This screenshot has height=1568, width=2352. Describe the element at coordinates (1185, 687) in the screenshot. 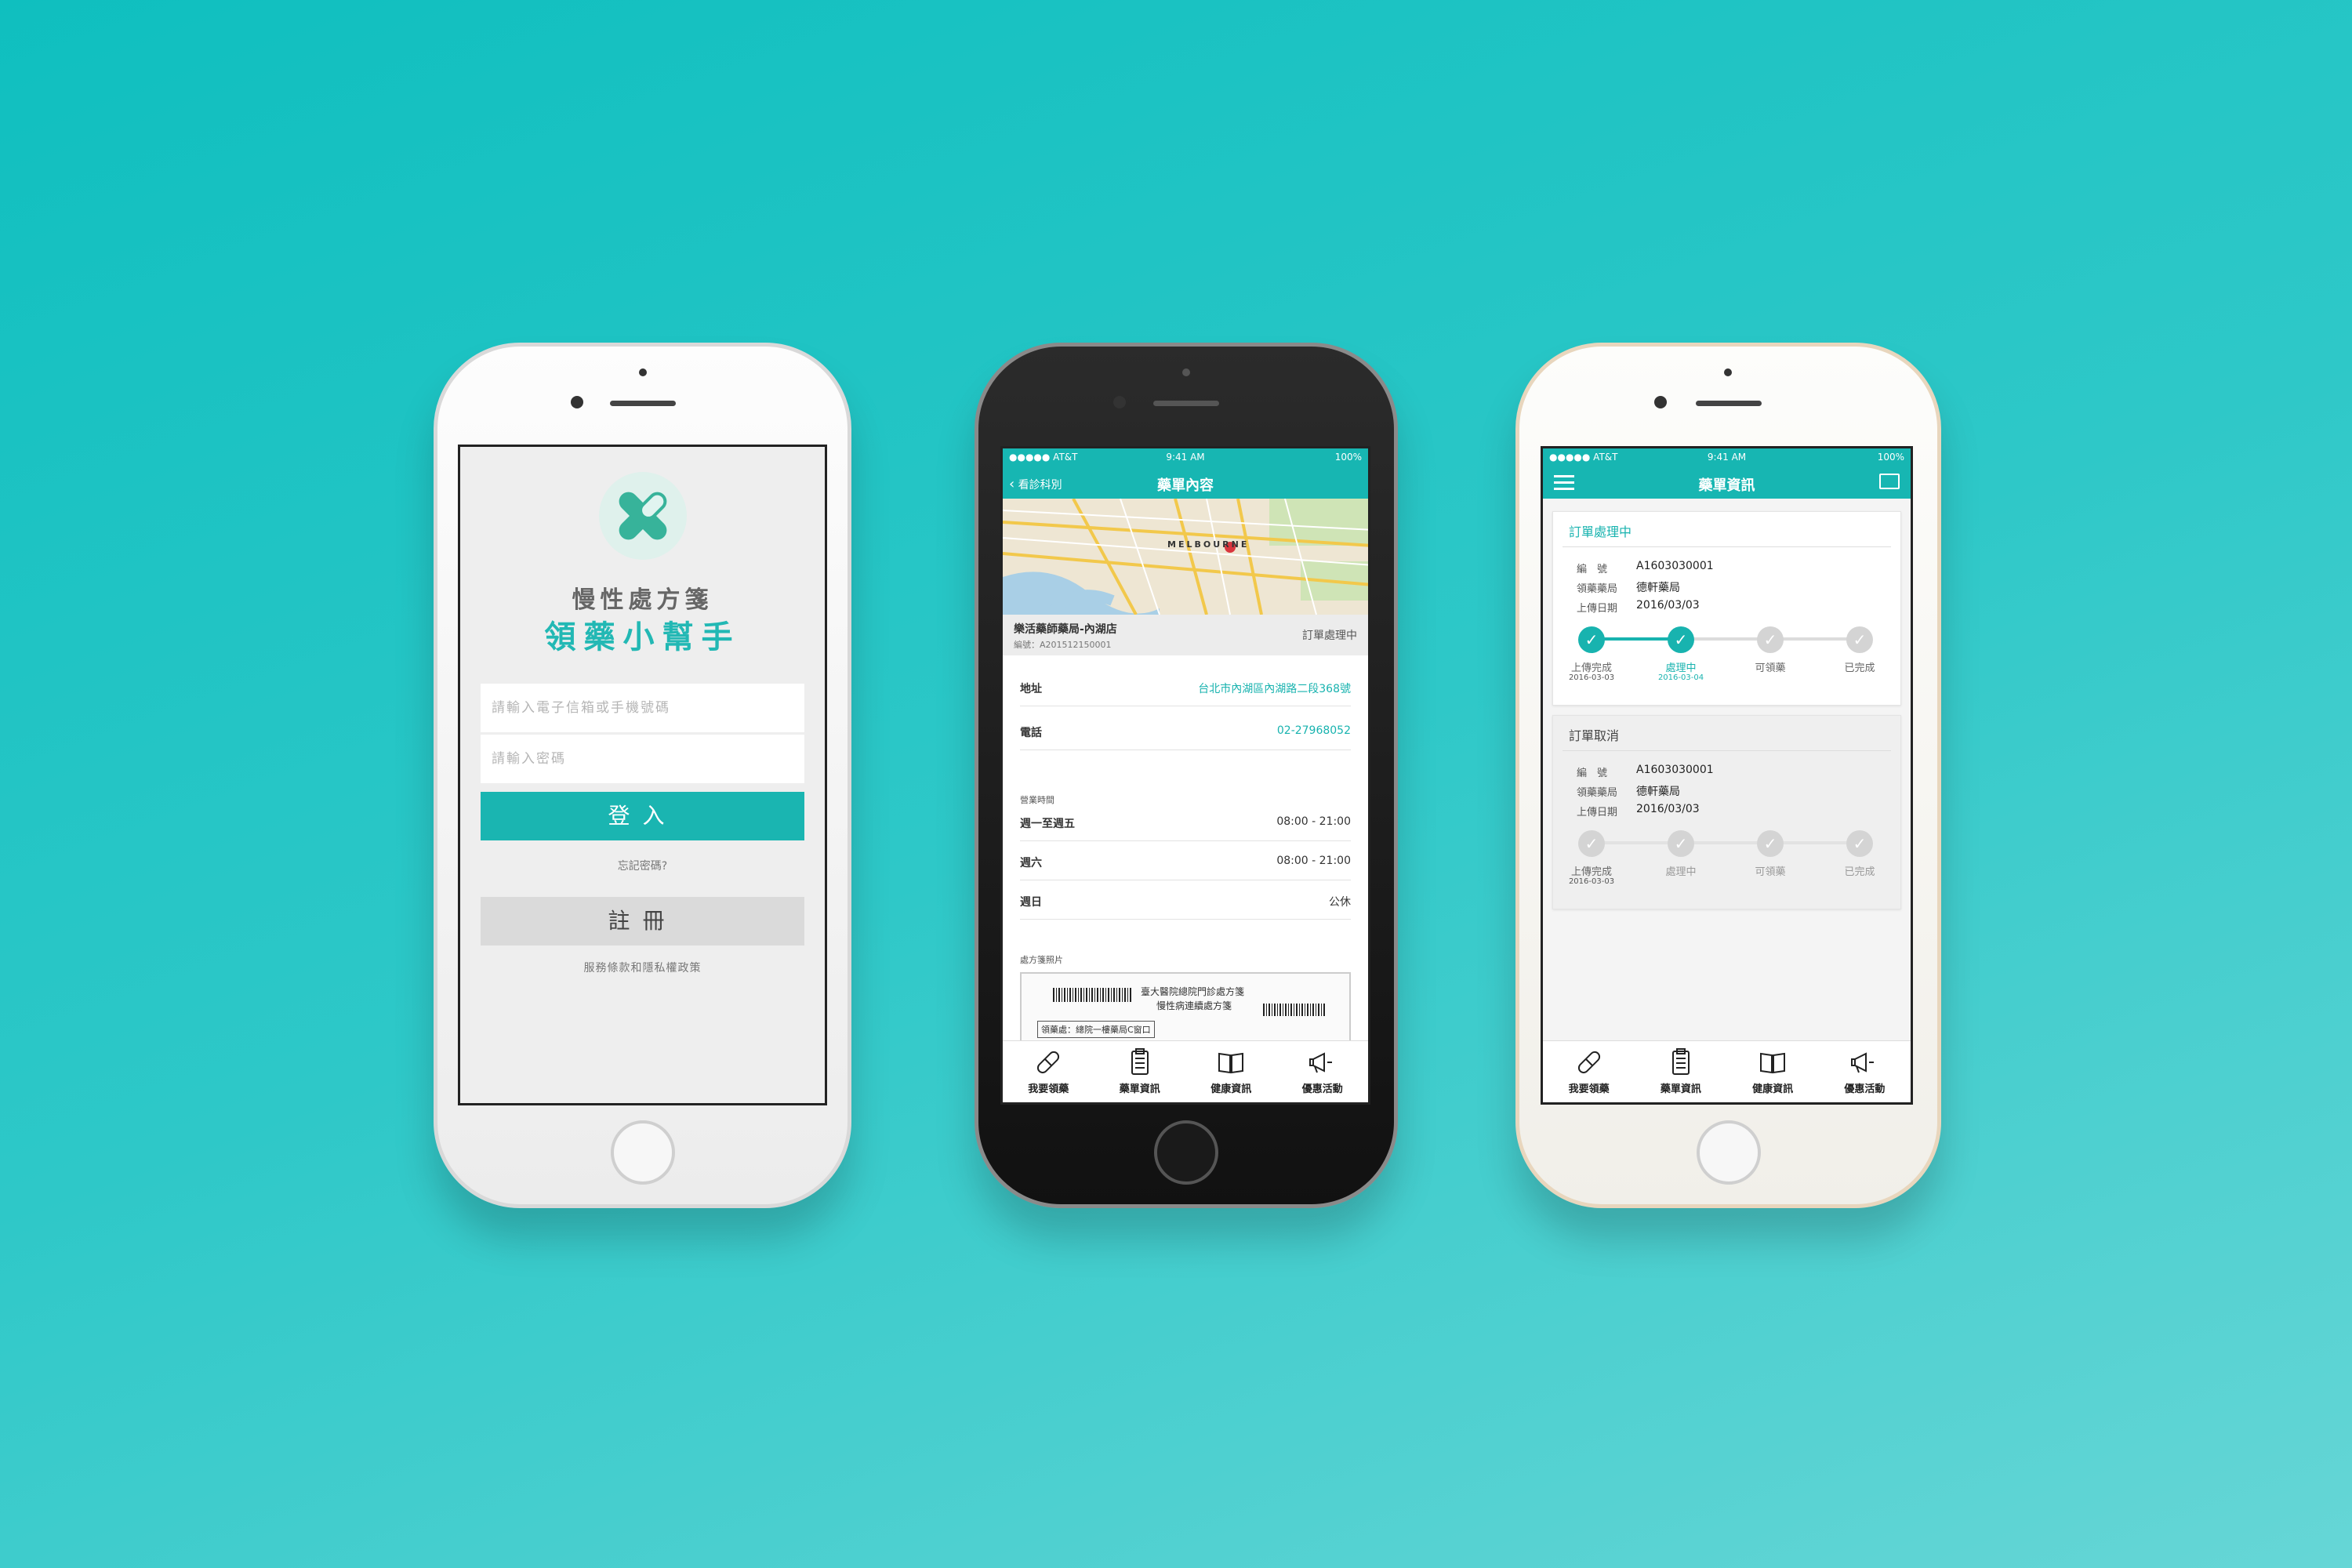

I see `address-row: 地址 台北市內湖區內湖路二段368號` at that location.